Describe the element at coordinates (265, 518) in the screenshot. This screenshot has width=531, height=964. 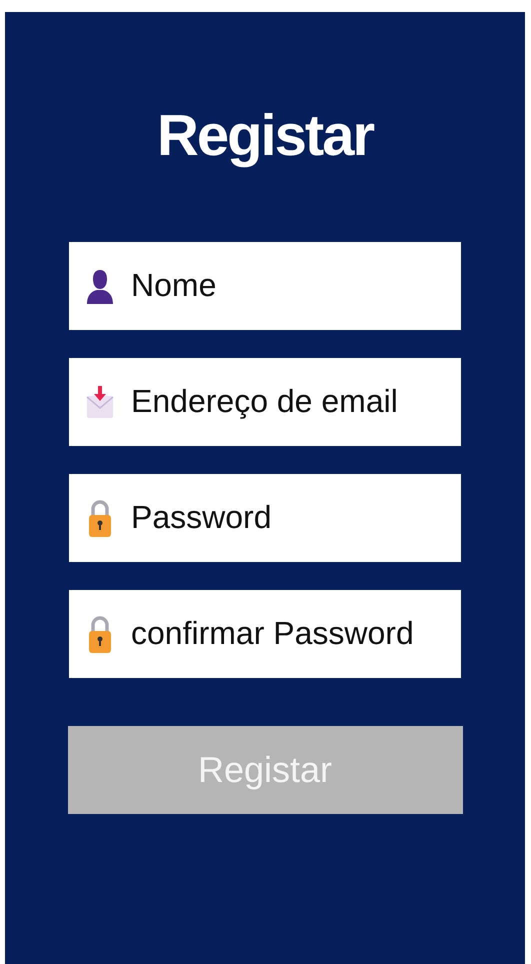
I see `input-field: Password` at that location.